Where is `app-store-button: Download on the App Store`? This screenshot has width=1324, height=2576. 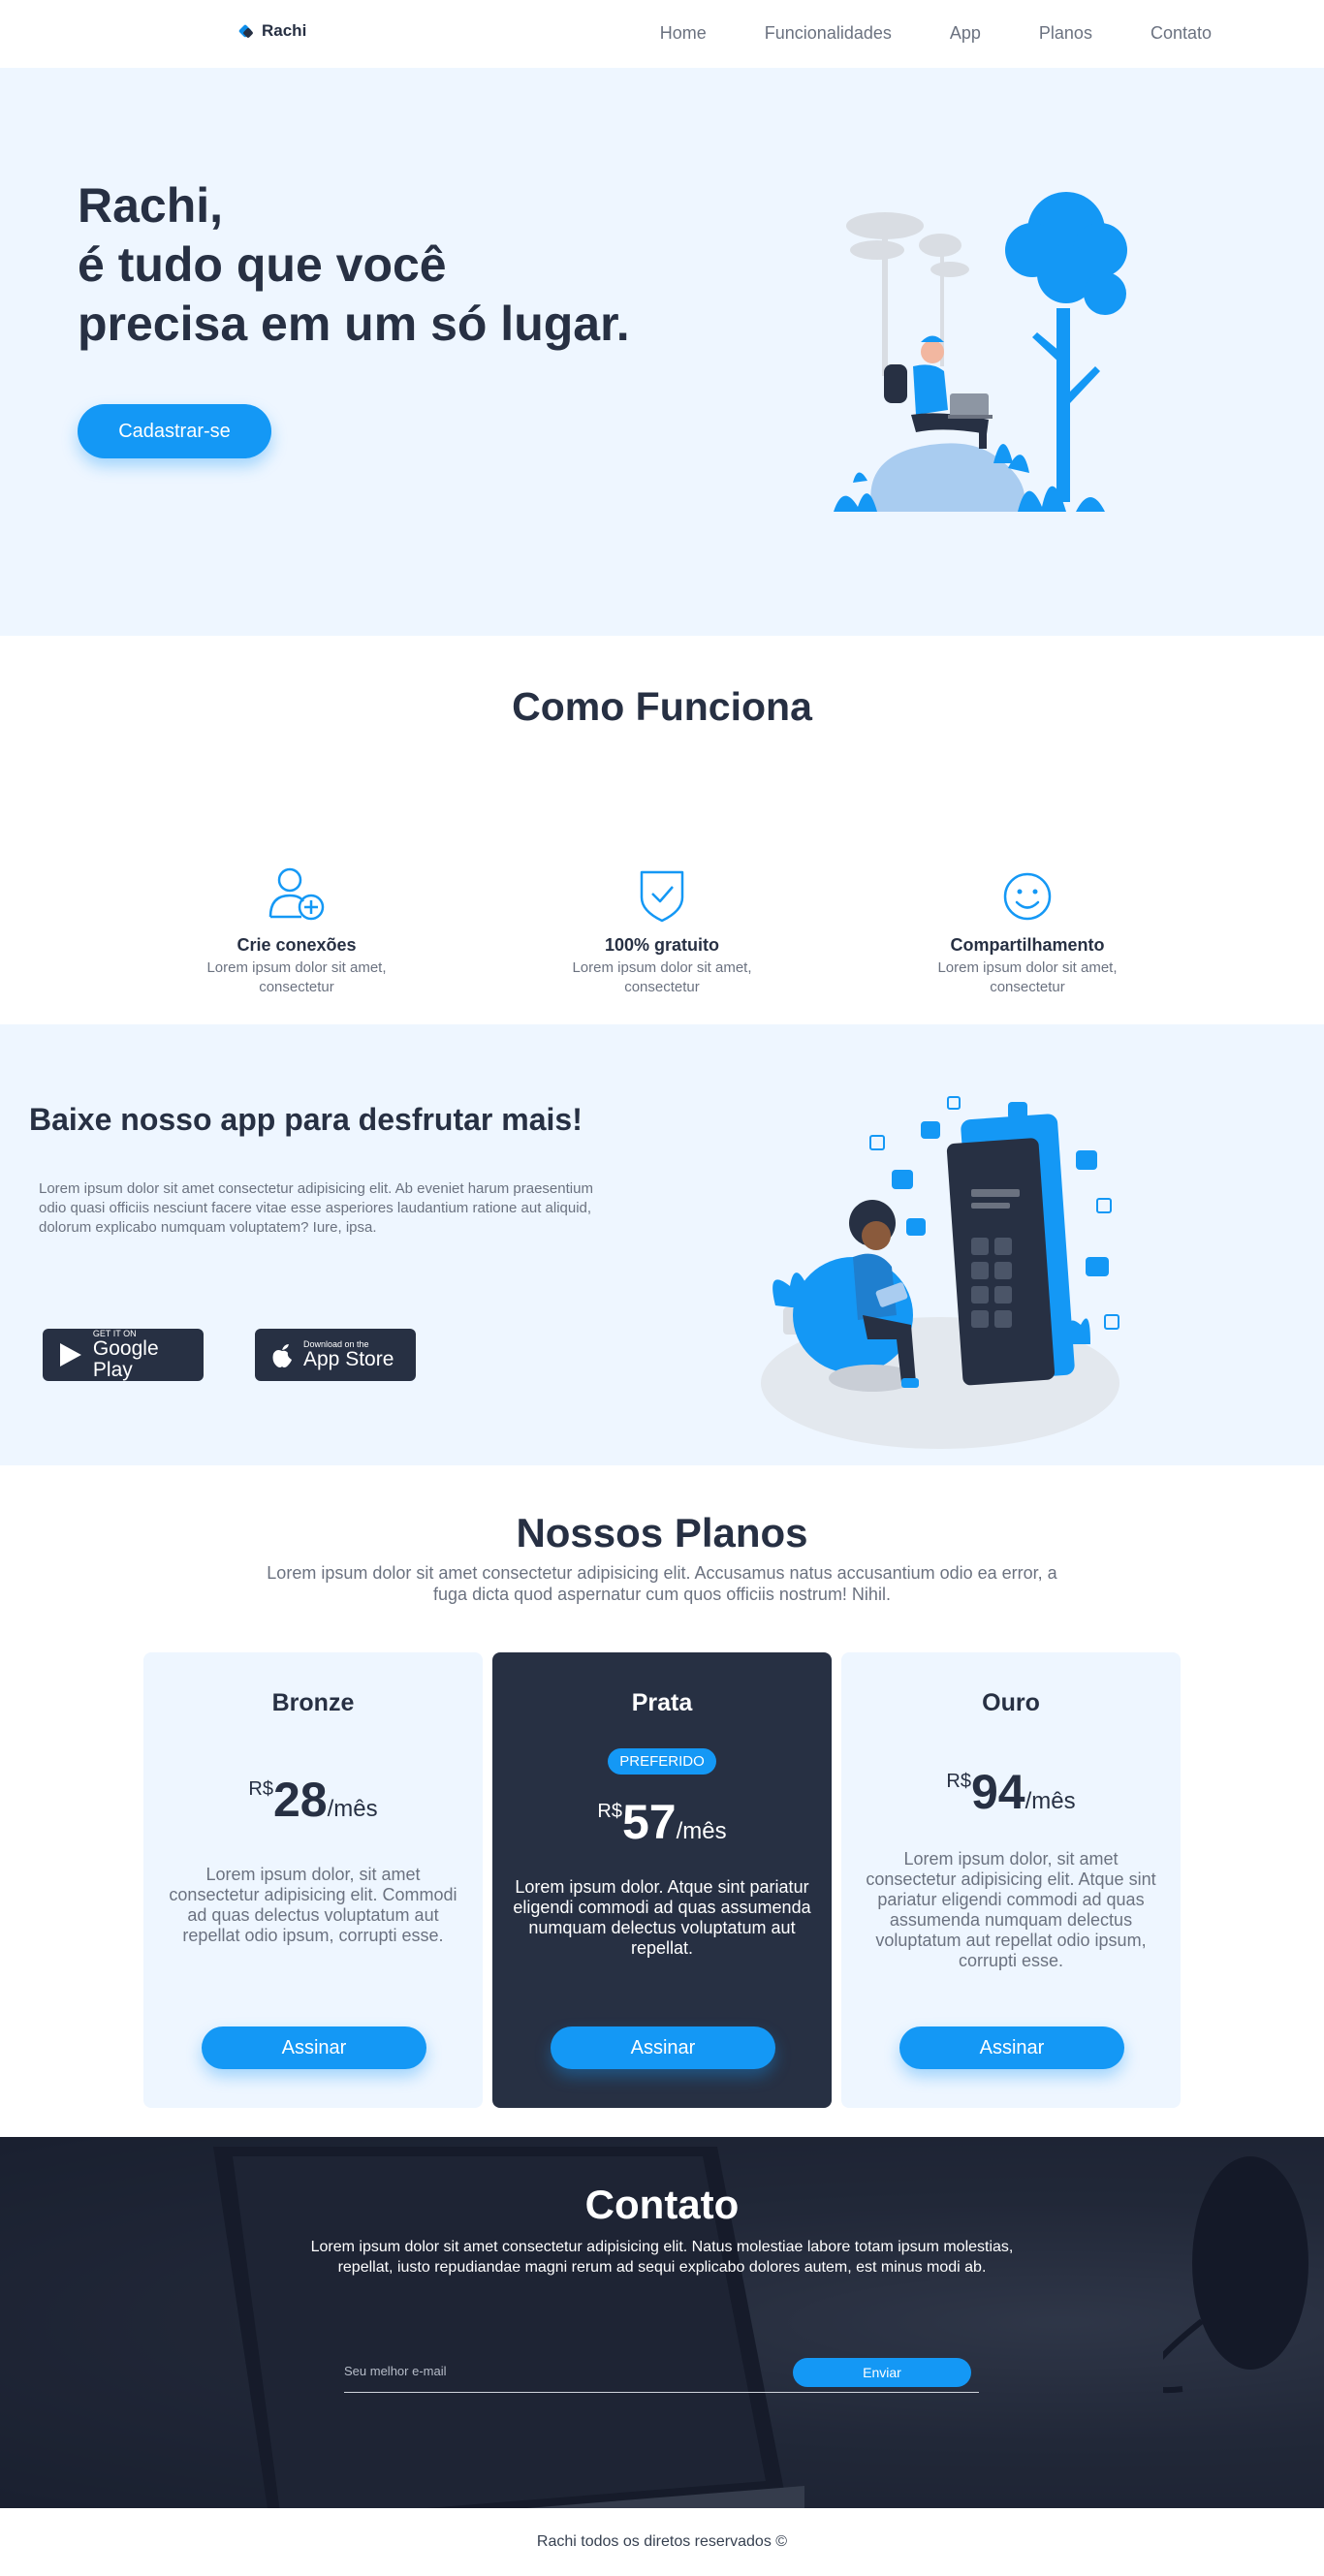
app-store-button: Download on the App Store is located at coordinates (335, 1355).